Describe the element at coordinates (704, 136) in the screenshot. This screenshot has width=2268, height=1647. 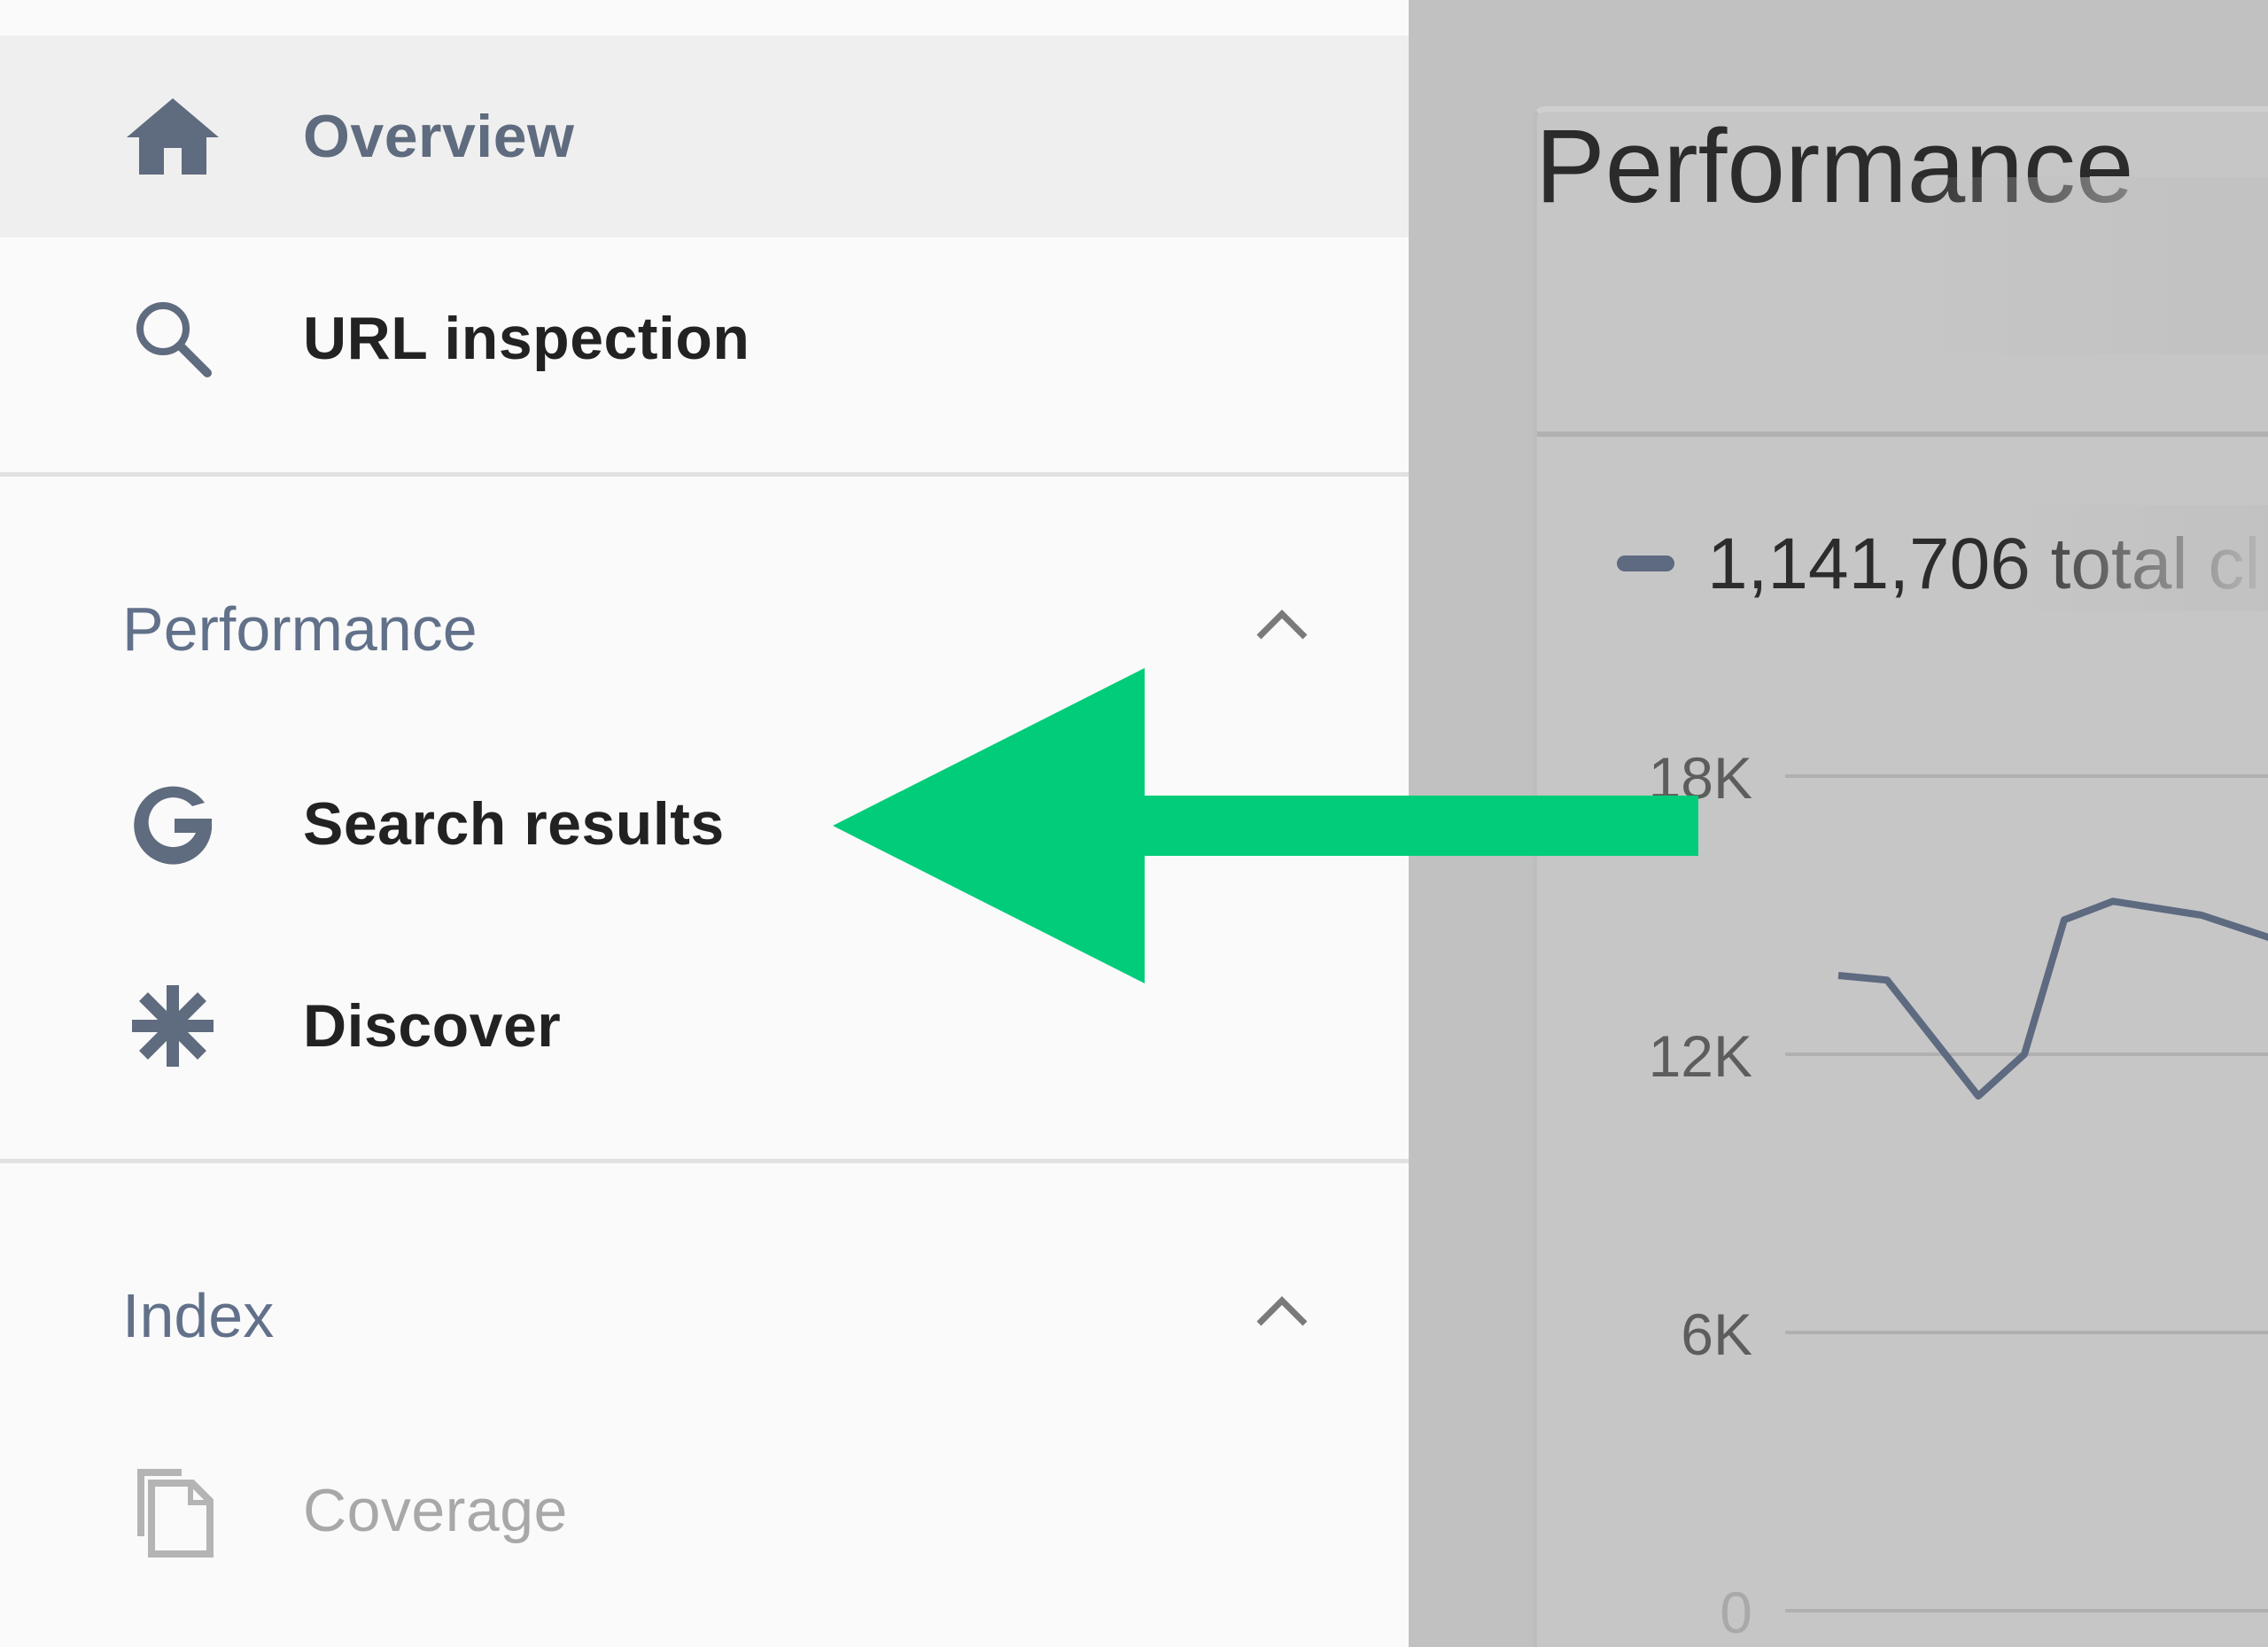
I see `sidebar-item-overview: Overview` at that location.